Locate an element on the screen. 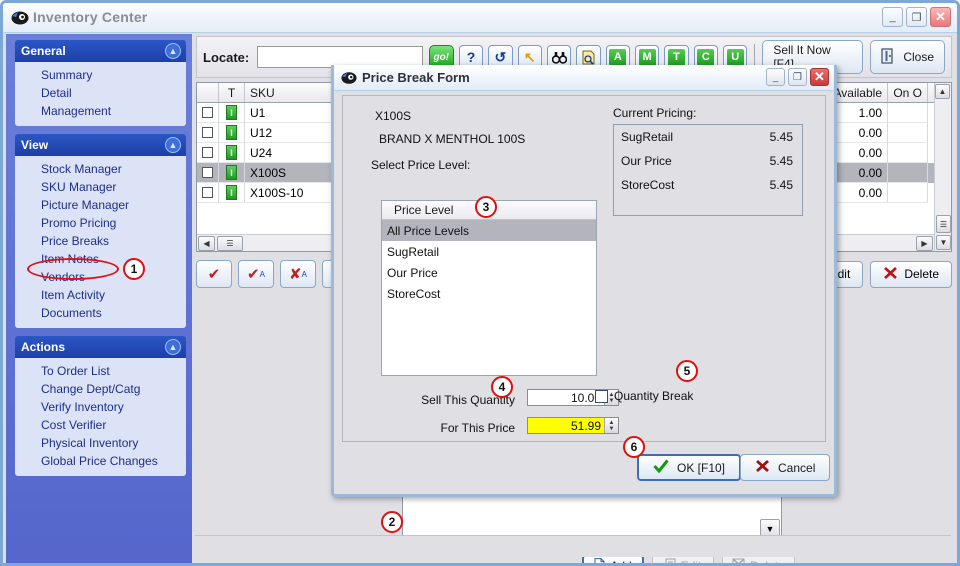 The height and width of the screenshot is (566, 960). sidebar-item-vendors: Vendors is located at coordinates (100, 277).